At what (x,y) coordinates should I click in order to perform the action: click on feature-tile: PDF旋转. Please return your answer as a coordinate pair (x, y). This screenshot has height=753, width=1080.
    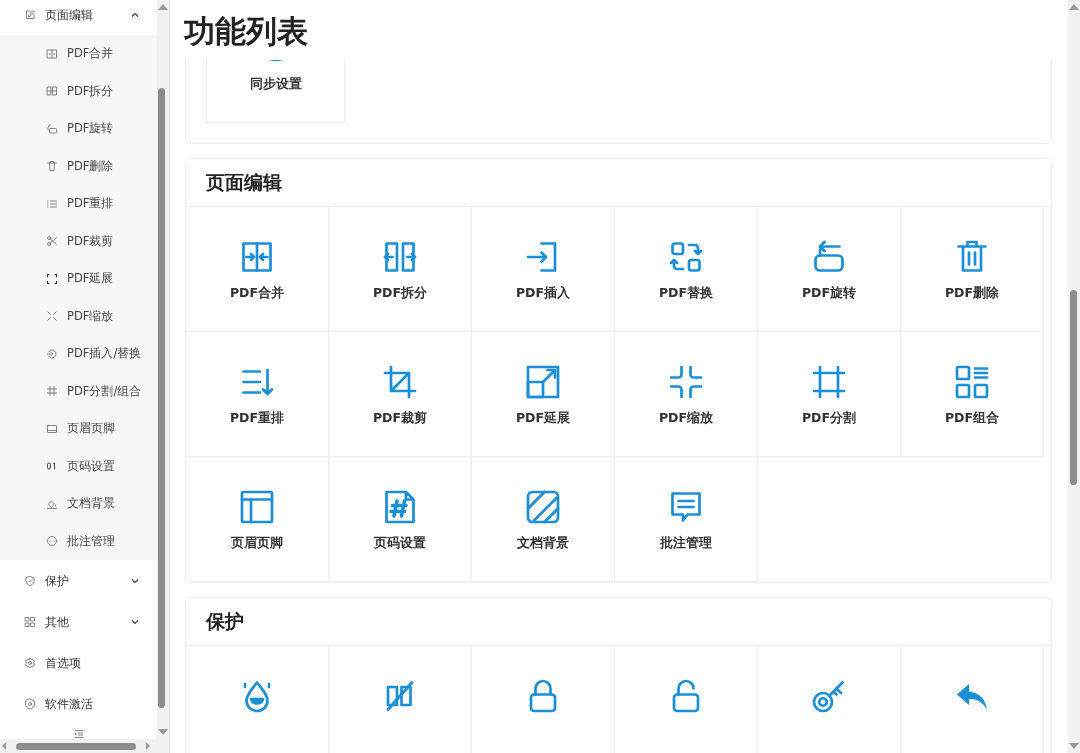
    Looking at the image, I should click on (829, 269).